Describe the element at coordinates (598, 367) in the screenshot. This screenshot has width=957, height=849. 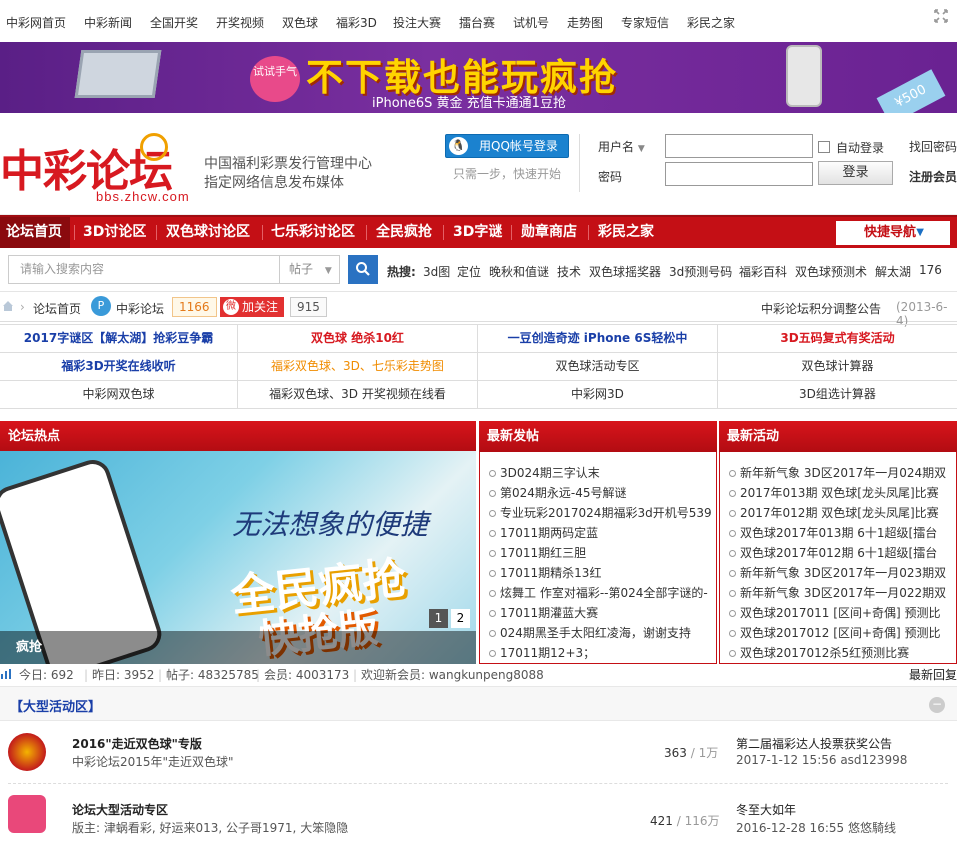
I see `link-ssq-activity: 双色球活动专区` at that location.